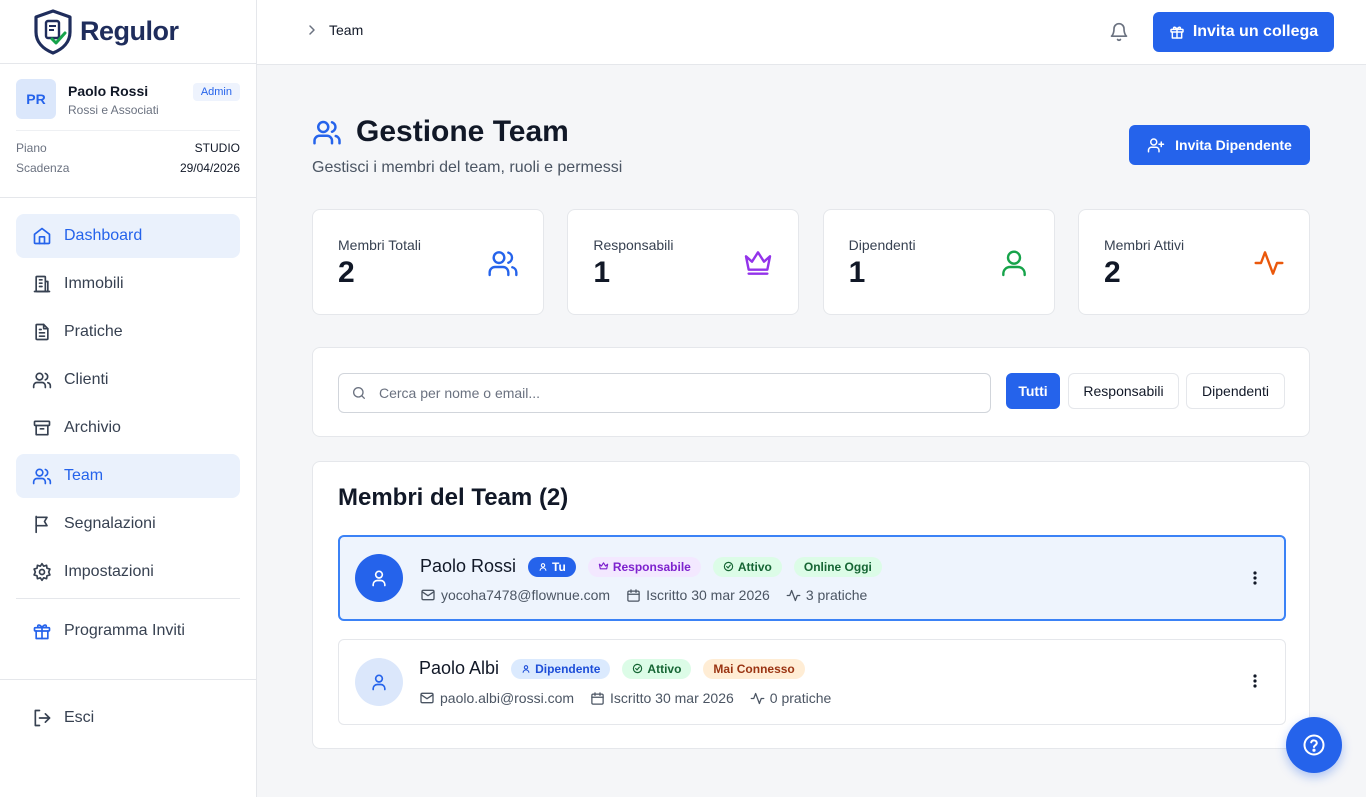  I want to click on sidebar-item-immobili: Immobili, so click(128, 284).